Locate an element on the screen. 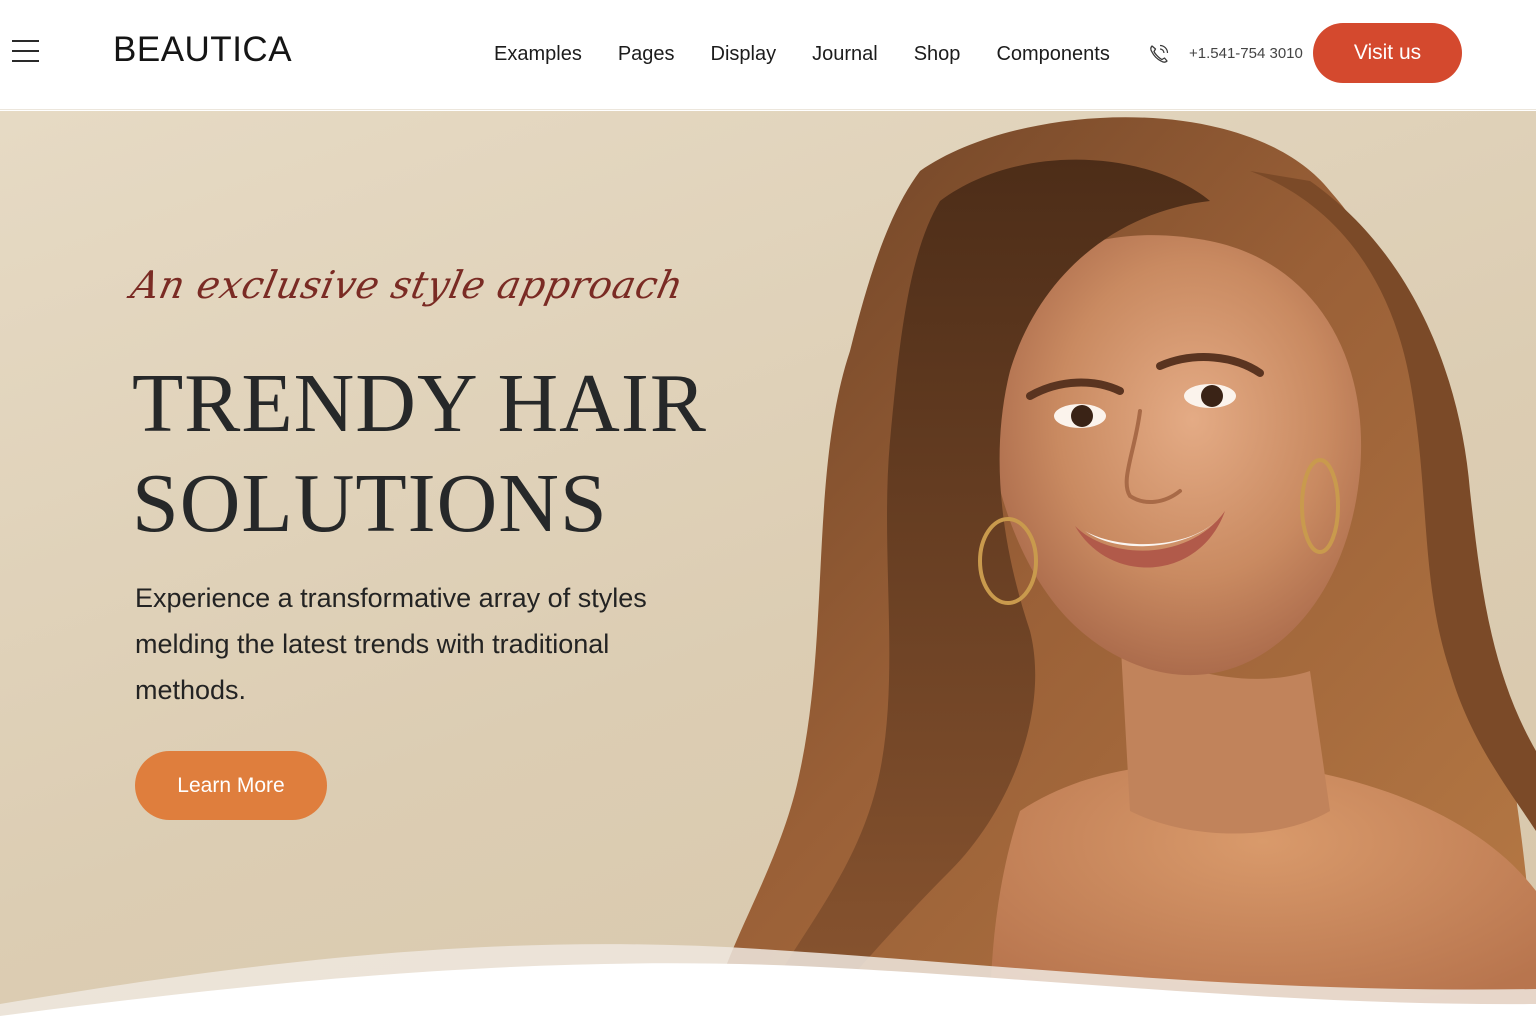  nav-item-display: Display is located at coordinates (744, 54).